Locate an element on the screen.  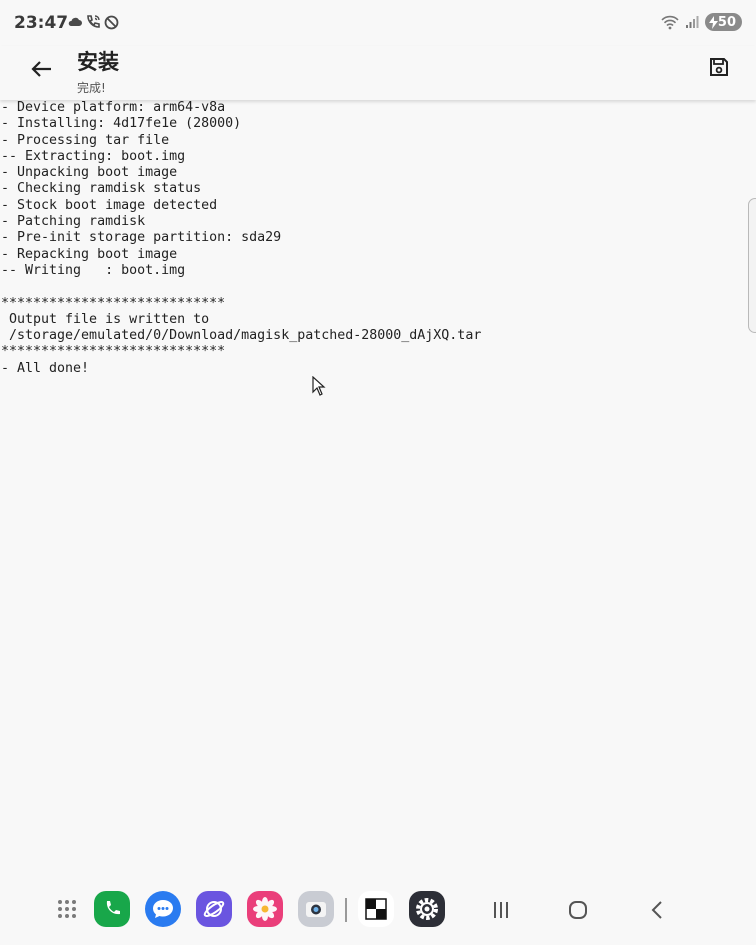
battery-level: 50 is located at coordinates (726, 22).